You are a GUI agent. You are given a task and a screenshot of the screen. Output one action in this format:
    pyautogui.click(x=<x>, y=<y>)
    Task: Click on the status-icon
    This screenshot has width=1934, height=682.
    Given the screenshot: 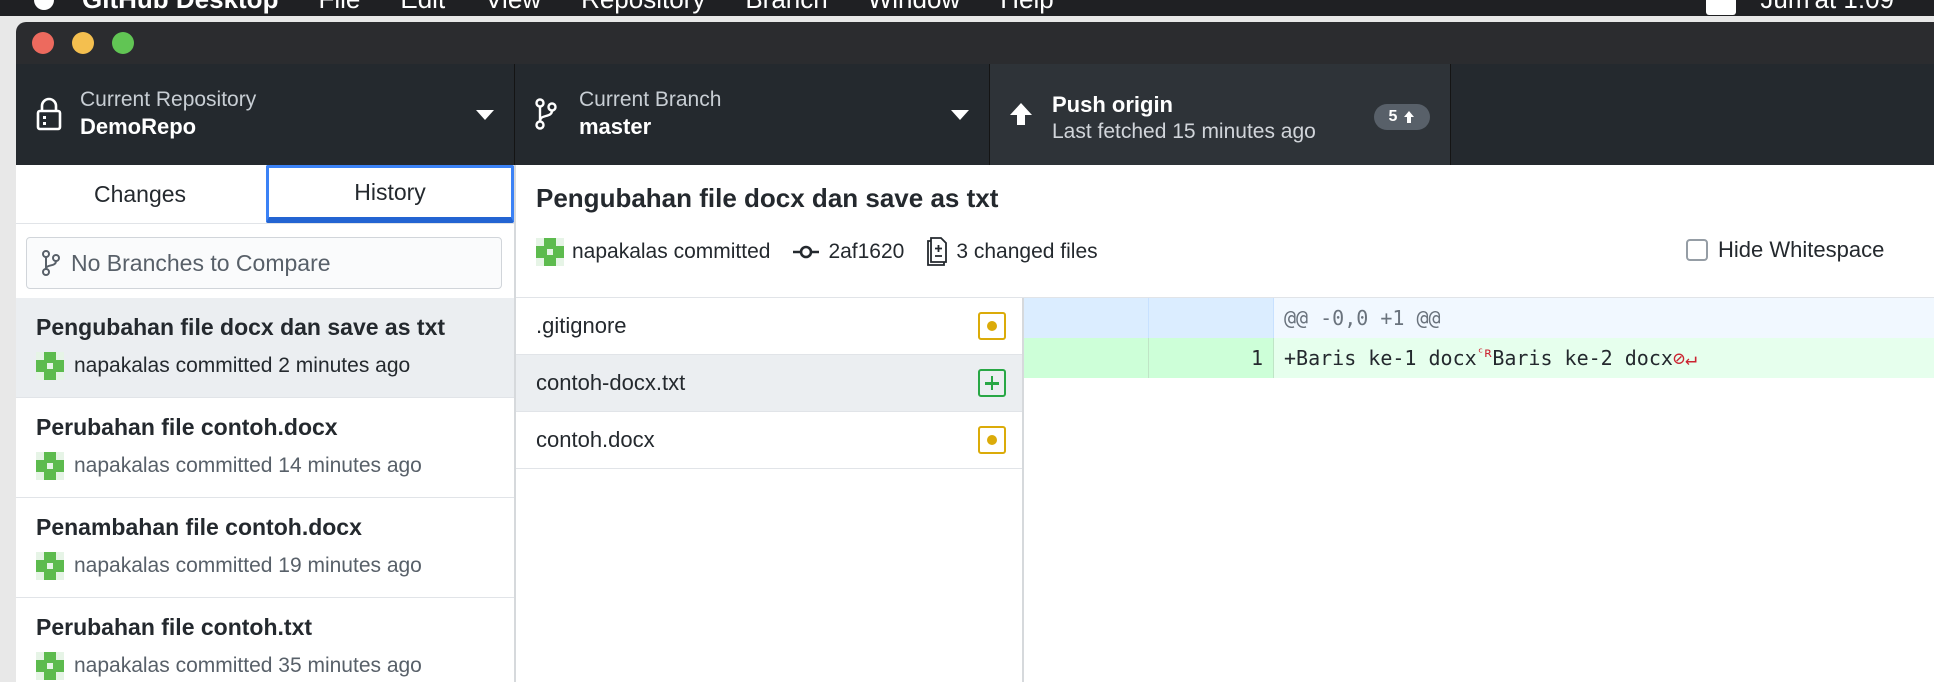 What is the action you would take?
    pyautogui.click(x=1721, y=7)
    